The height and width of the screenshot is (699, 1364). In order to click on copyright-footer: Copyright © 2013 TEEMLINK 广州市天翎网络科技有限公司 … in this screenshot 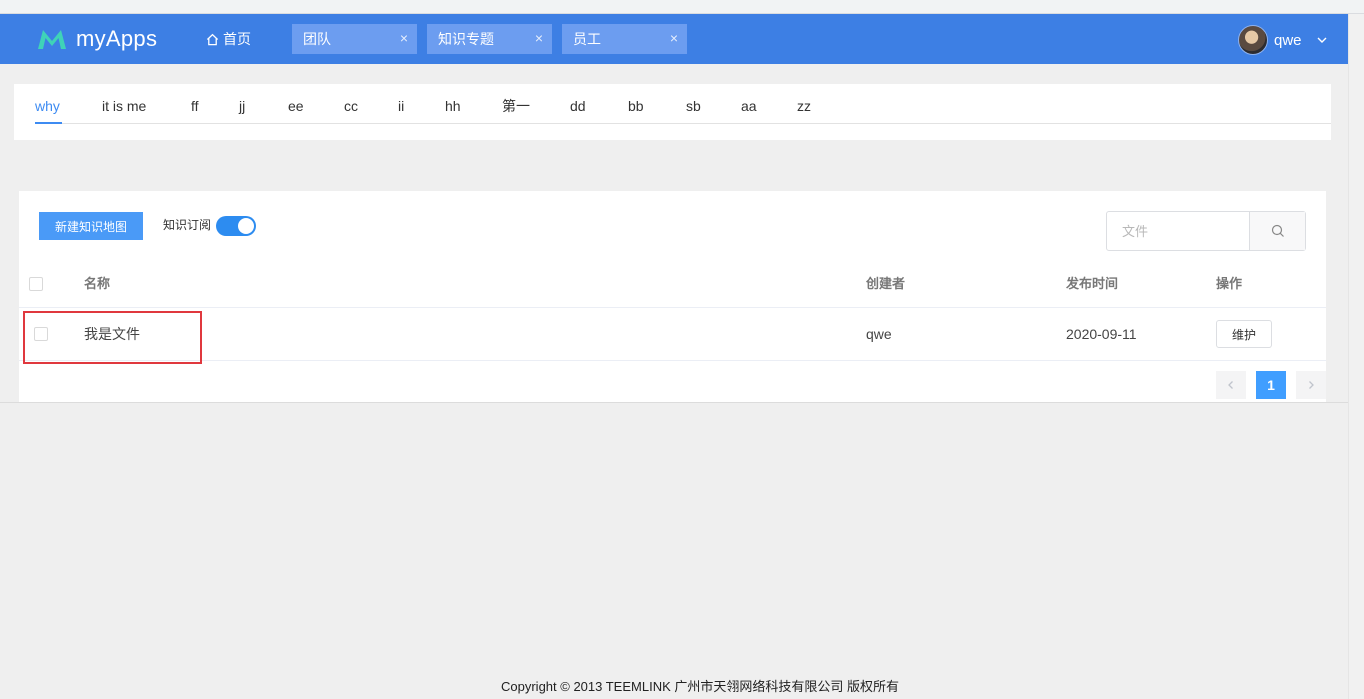, I will do `click(700, 686)`.